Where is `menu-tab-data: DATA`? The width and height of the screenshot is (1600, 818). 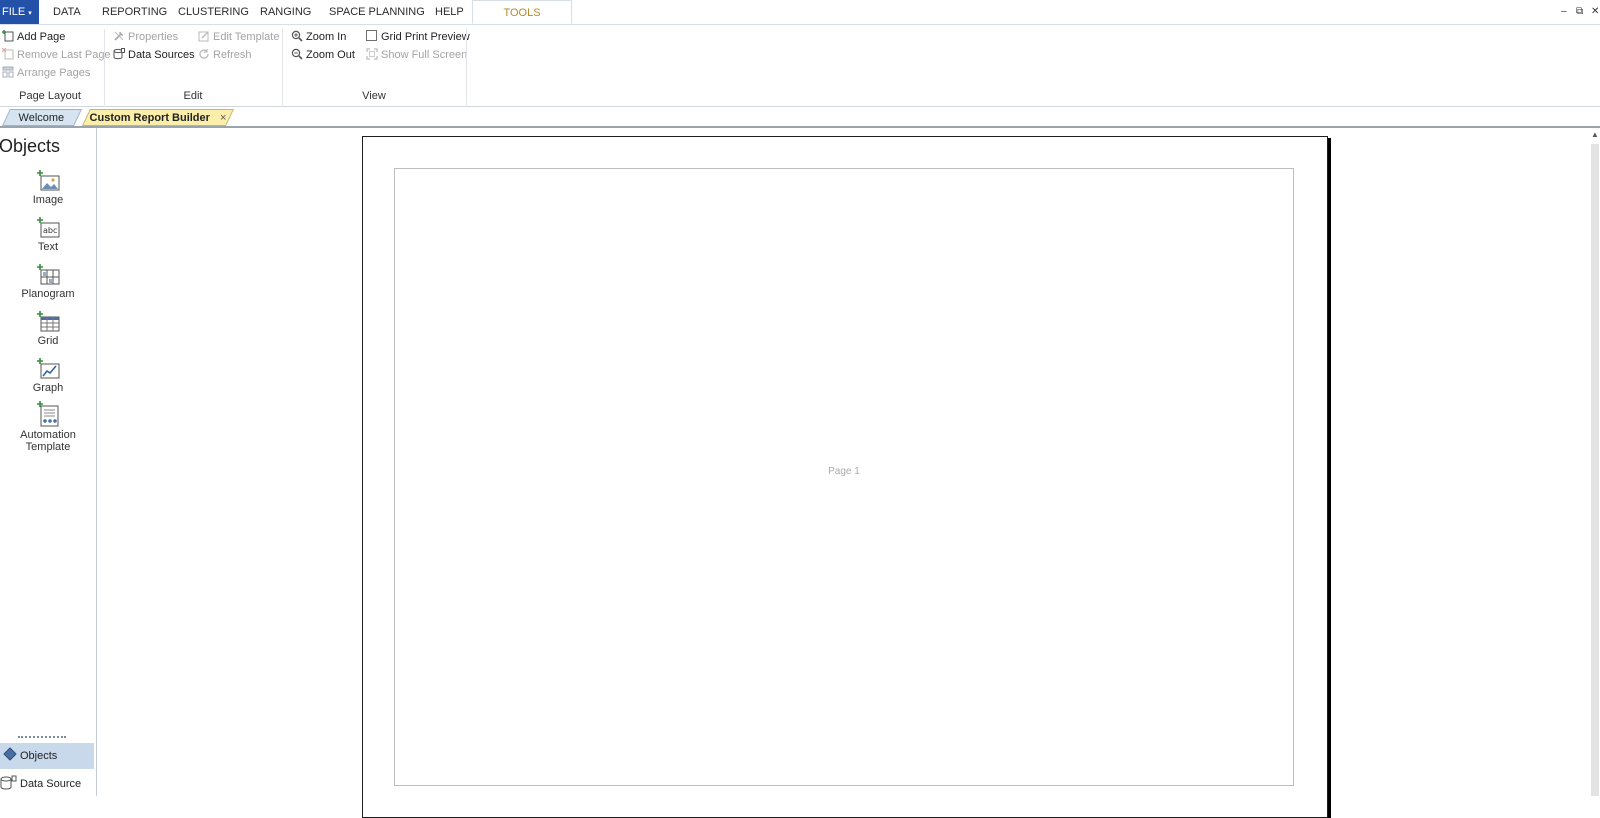
menu-tab-data: DATA is located at coordinates (67, 12).